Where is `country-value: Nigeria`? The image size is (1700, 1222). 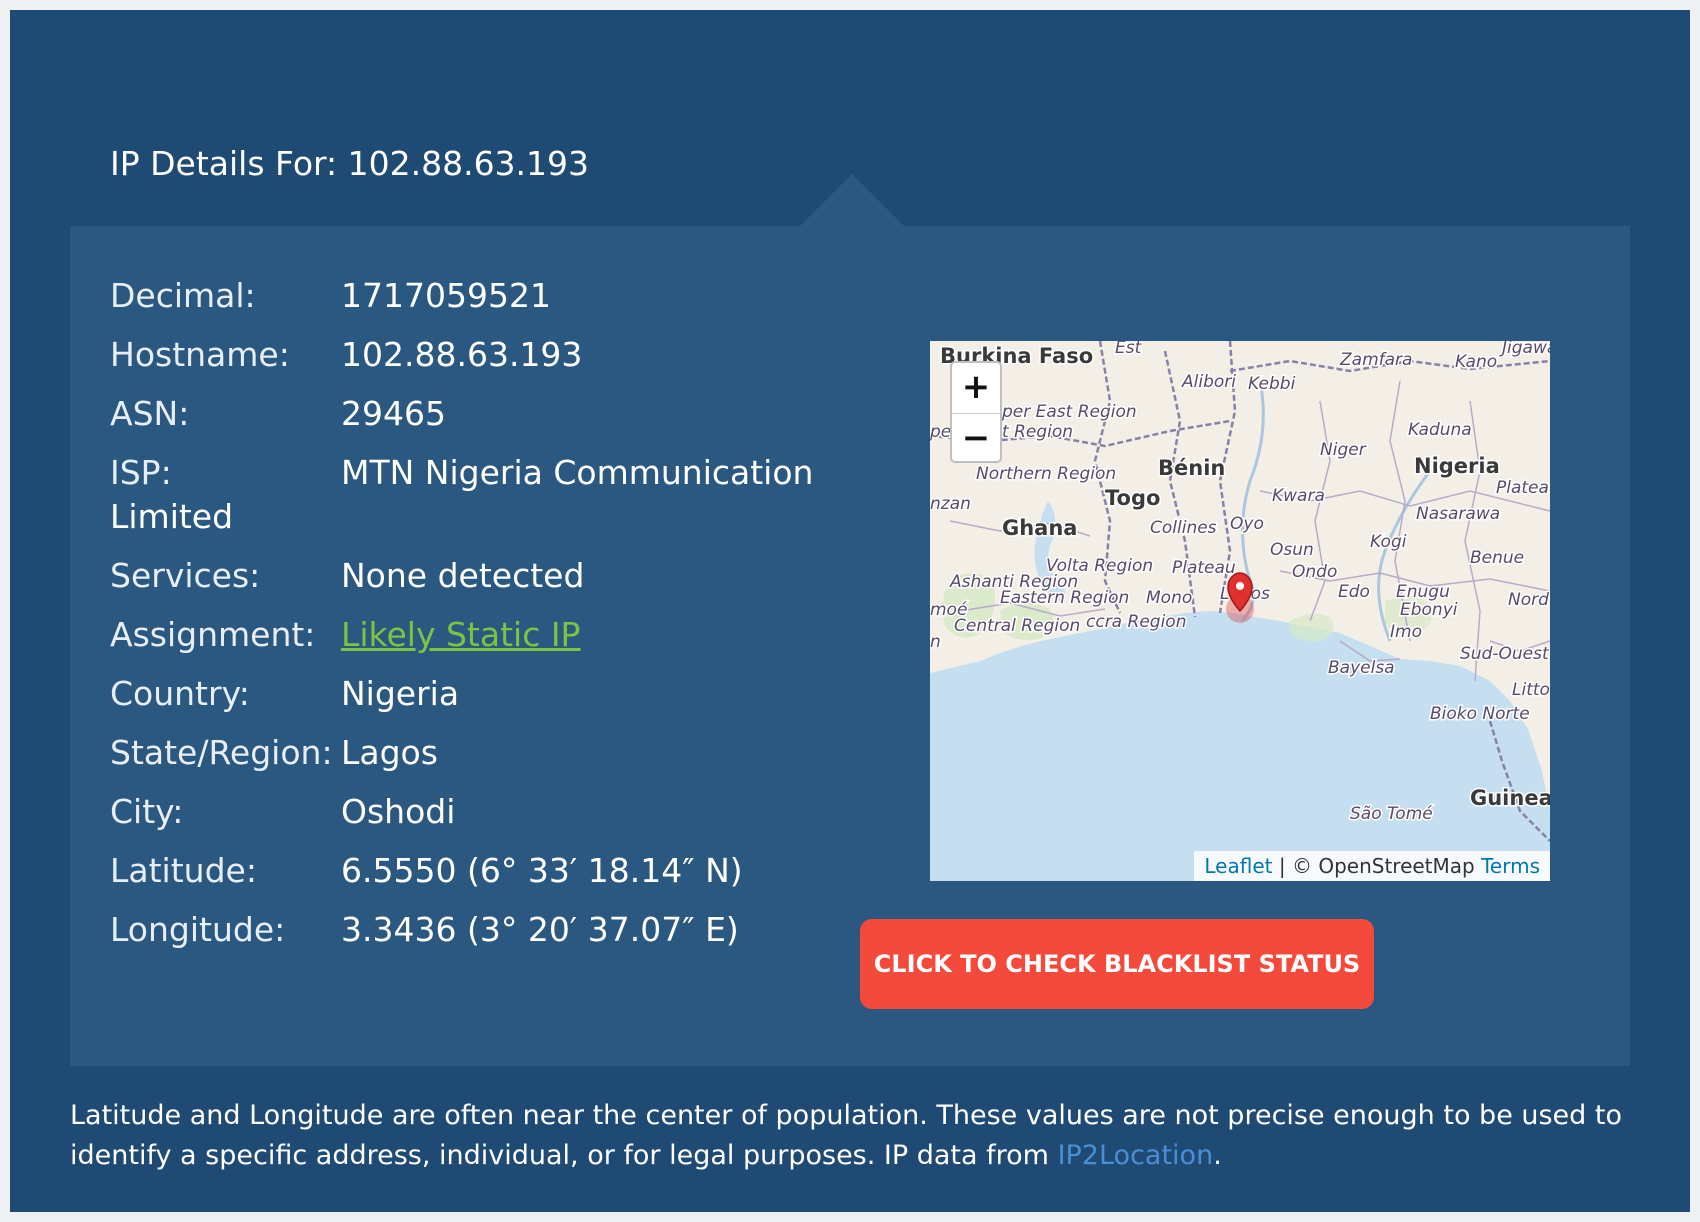
country-value: Nigeria is located at coordinates (400, 693).